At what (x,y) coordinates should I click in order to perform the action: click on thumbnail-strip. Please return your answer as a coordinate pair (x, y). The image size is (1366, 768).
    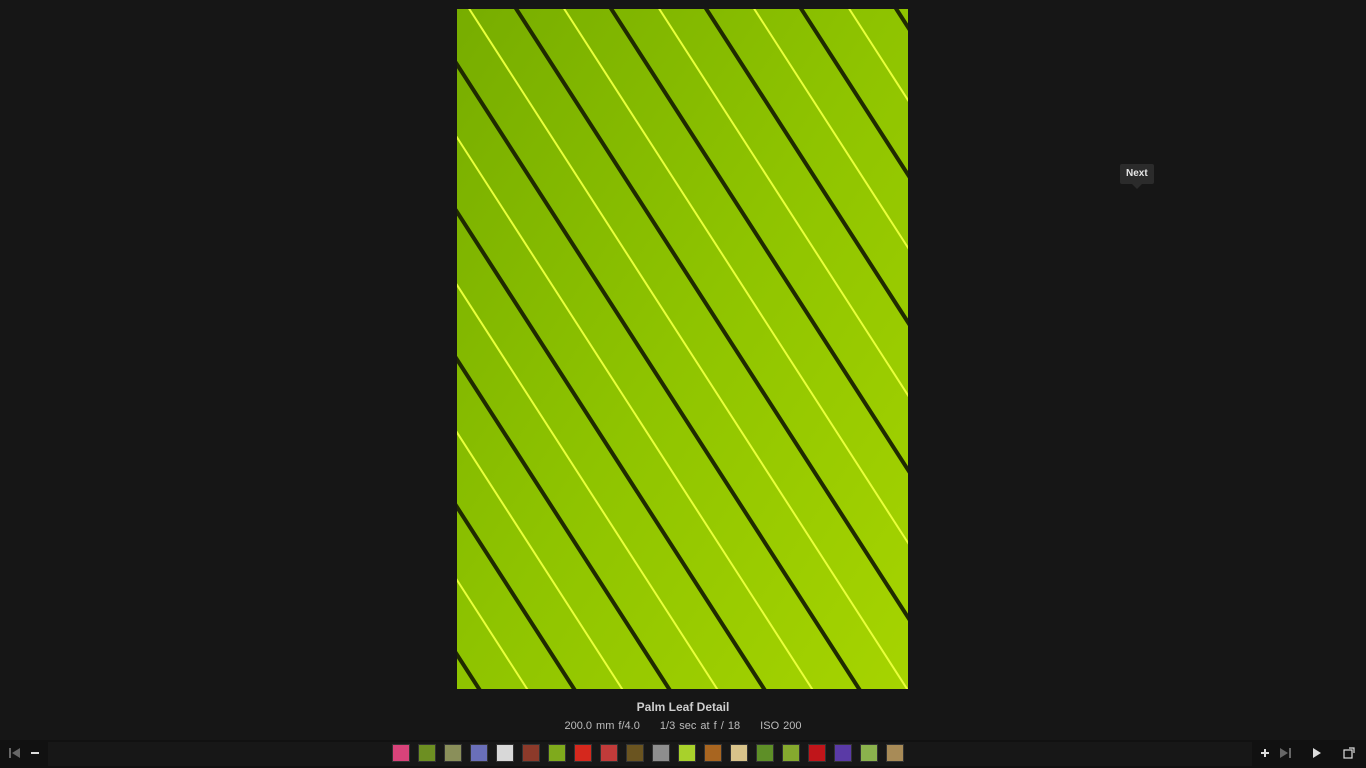
    Looking at the image, I should click on (648, 753).